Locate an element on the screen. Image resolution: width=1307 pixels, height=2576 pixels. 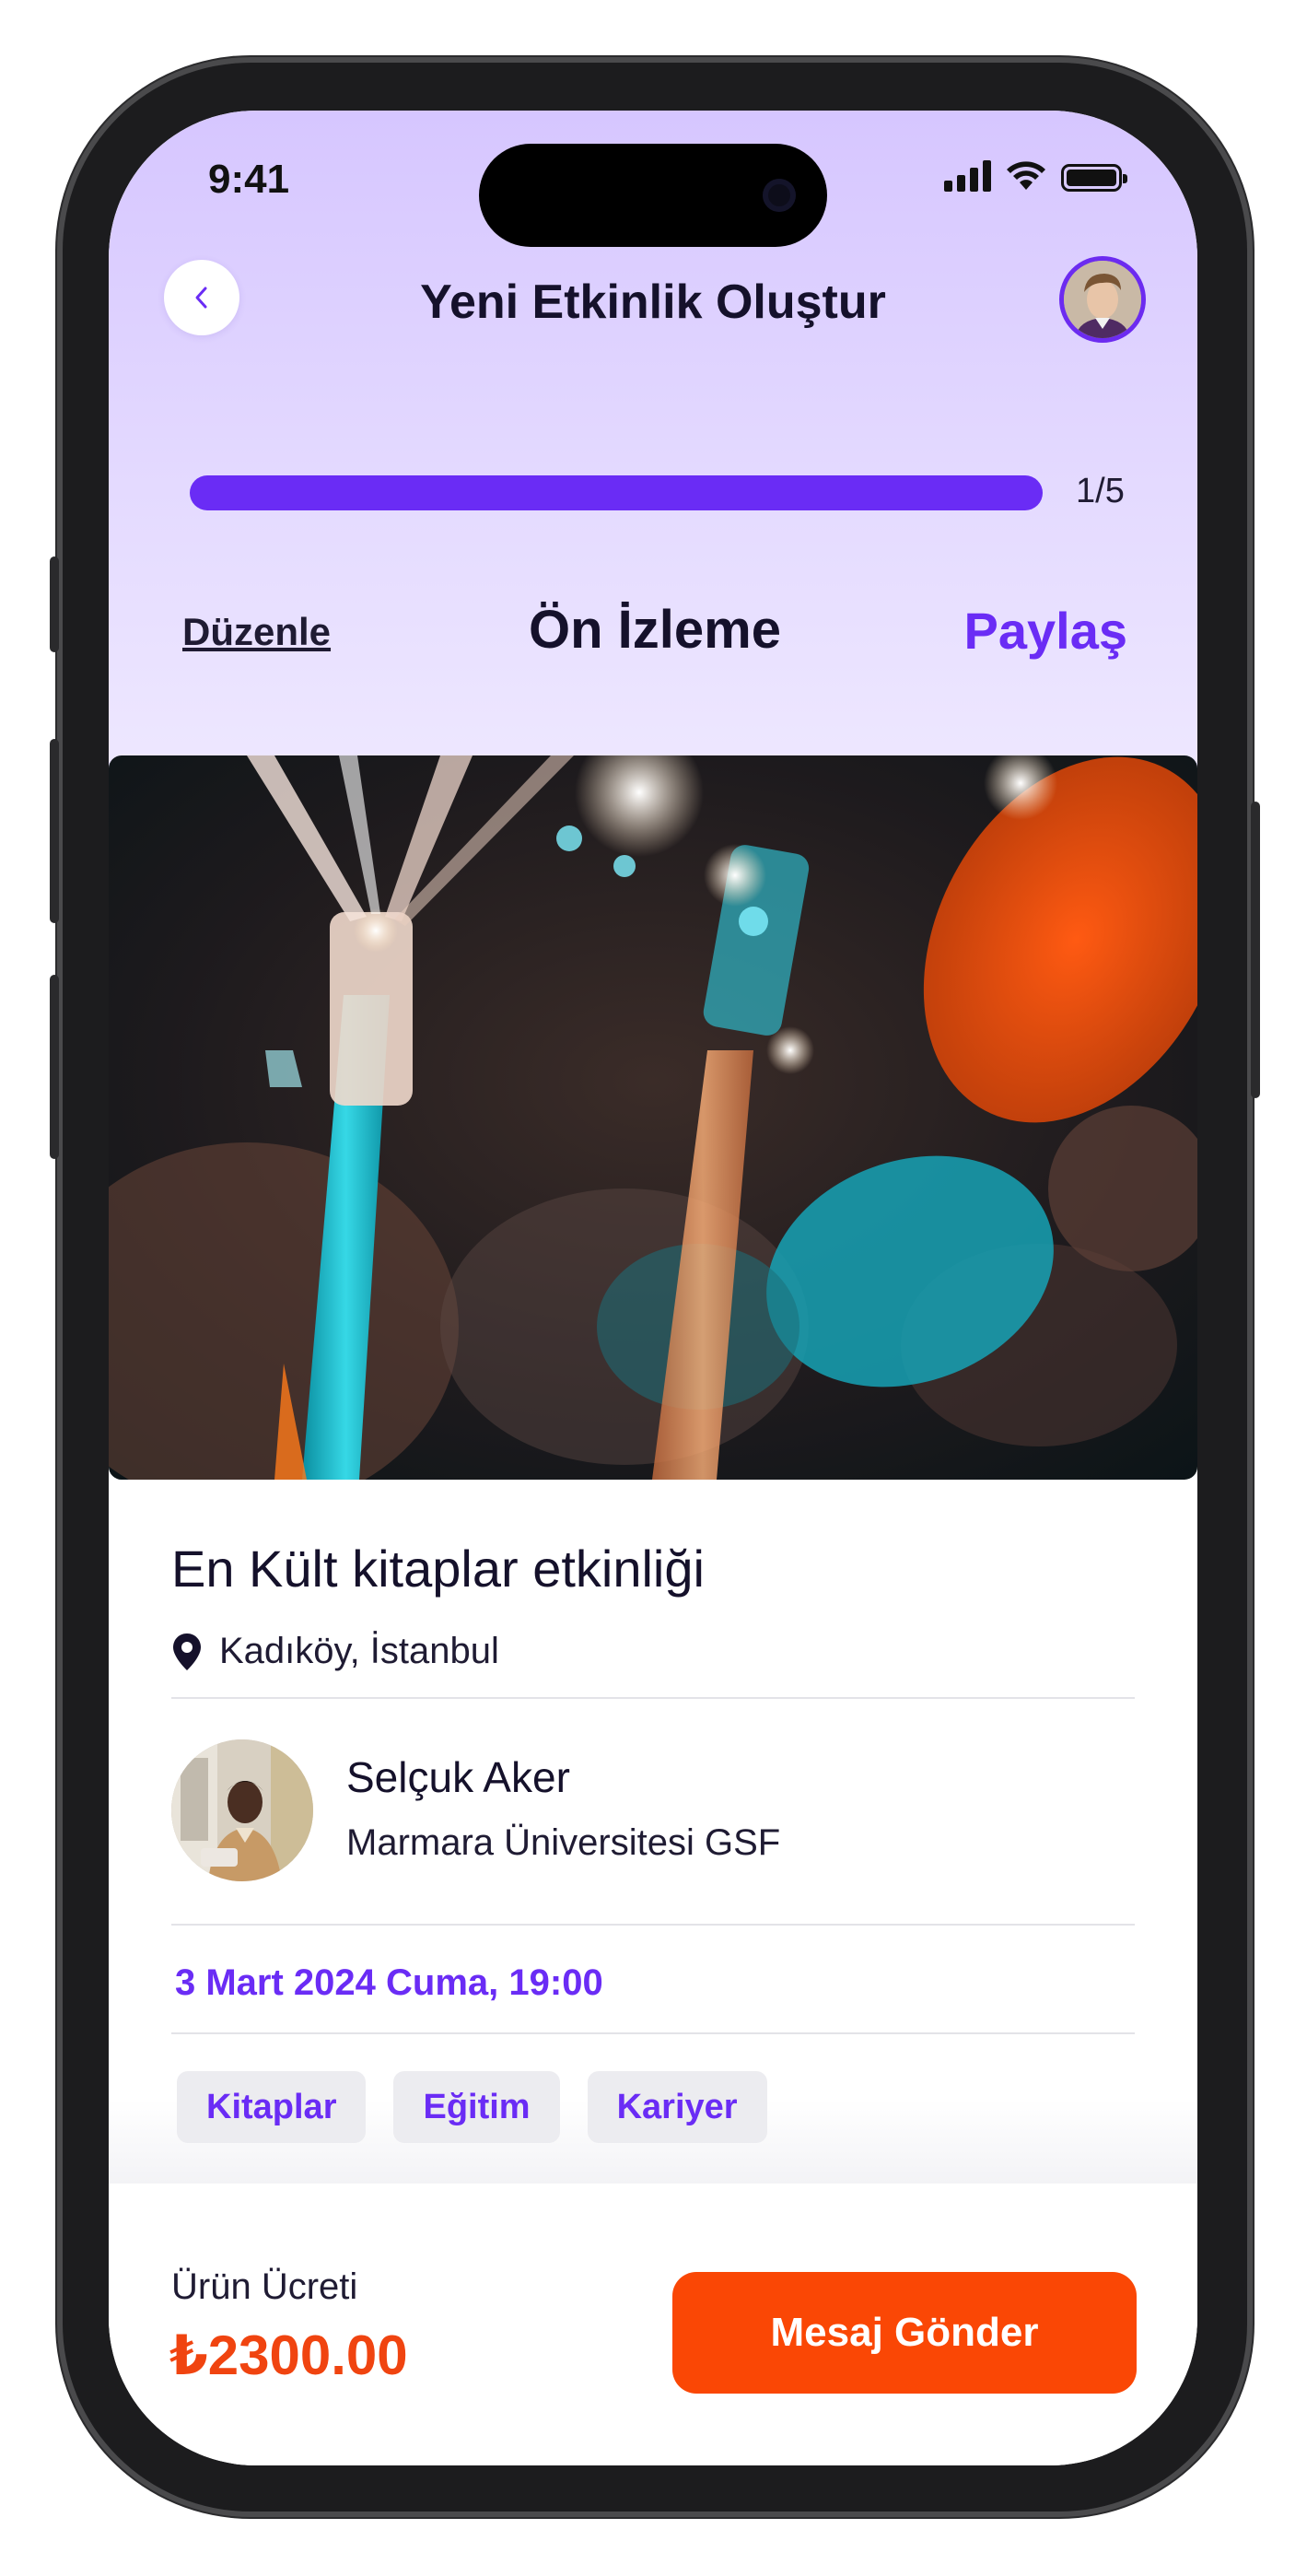
volume-up-button is located at coordinates (54, 831).